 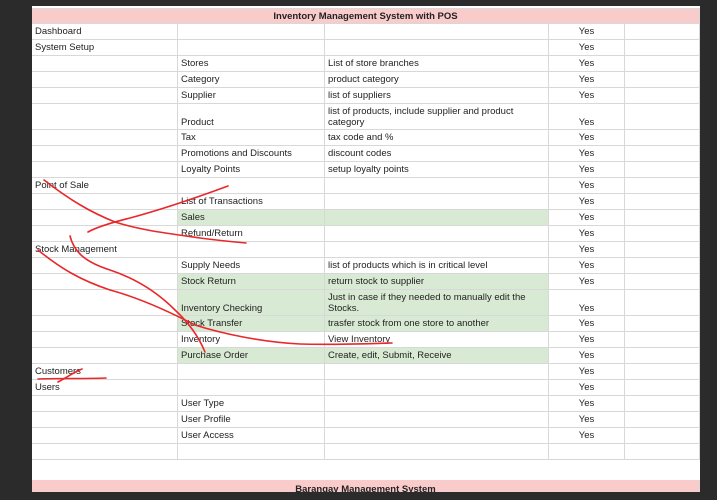 What do you see at coordinates (437, 282) in the screenshot?
I see `row-description-cell: return stock to supplier` at bounding box center [437, 282].